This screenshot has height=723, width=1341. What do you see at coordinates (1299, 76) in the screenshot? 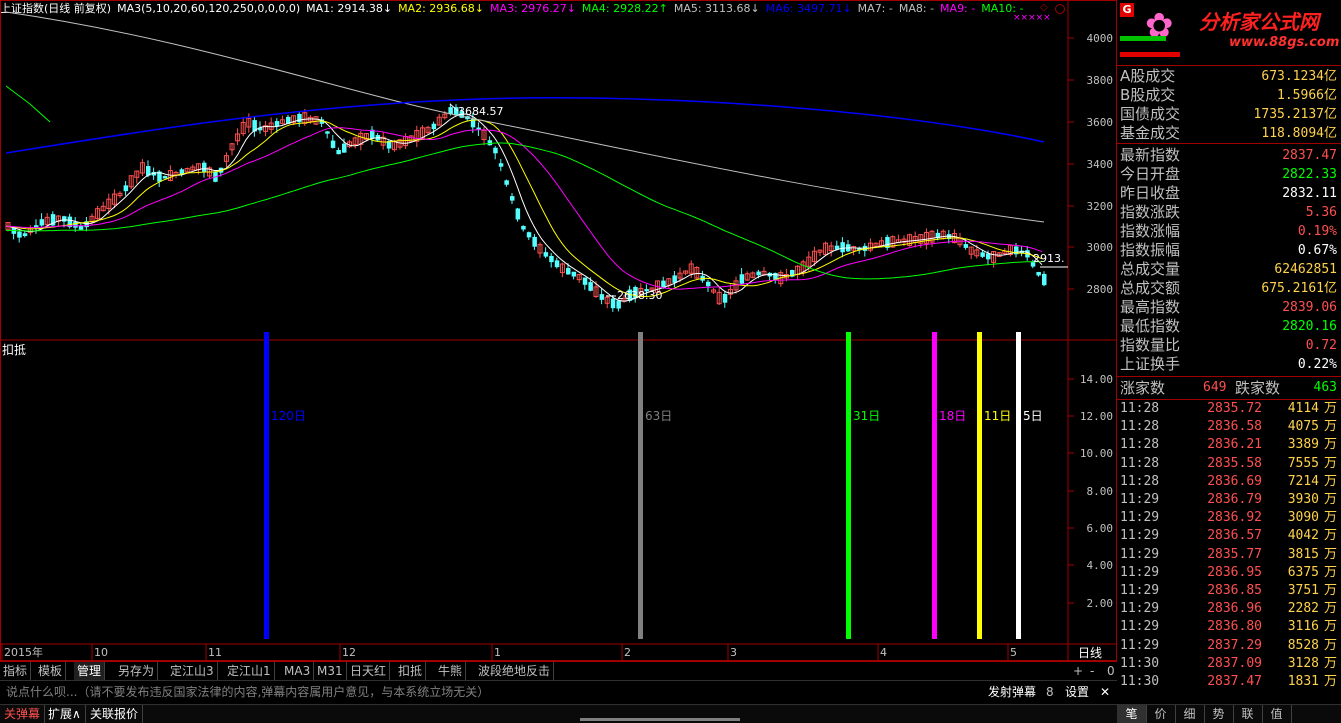
I see `stat-value: 673.1234亿` at bounding box center [1299, 76].